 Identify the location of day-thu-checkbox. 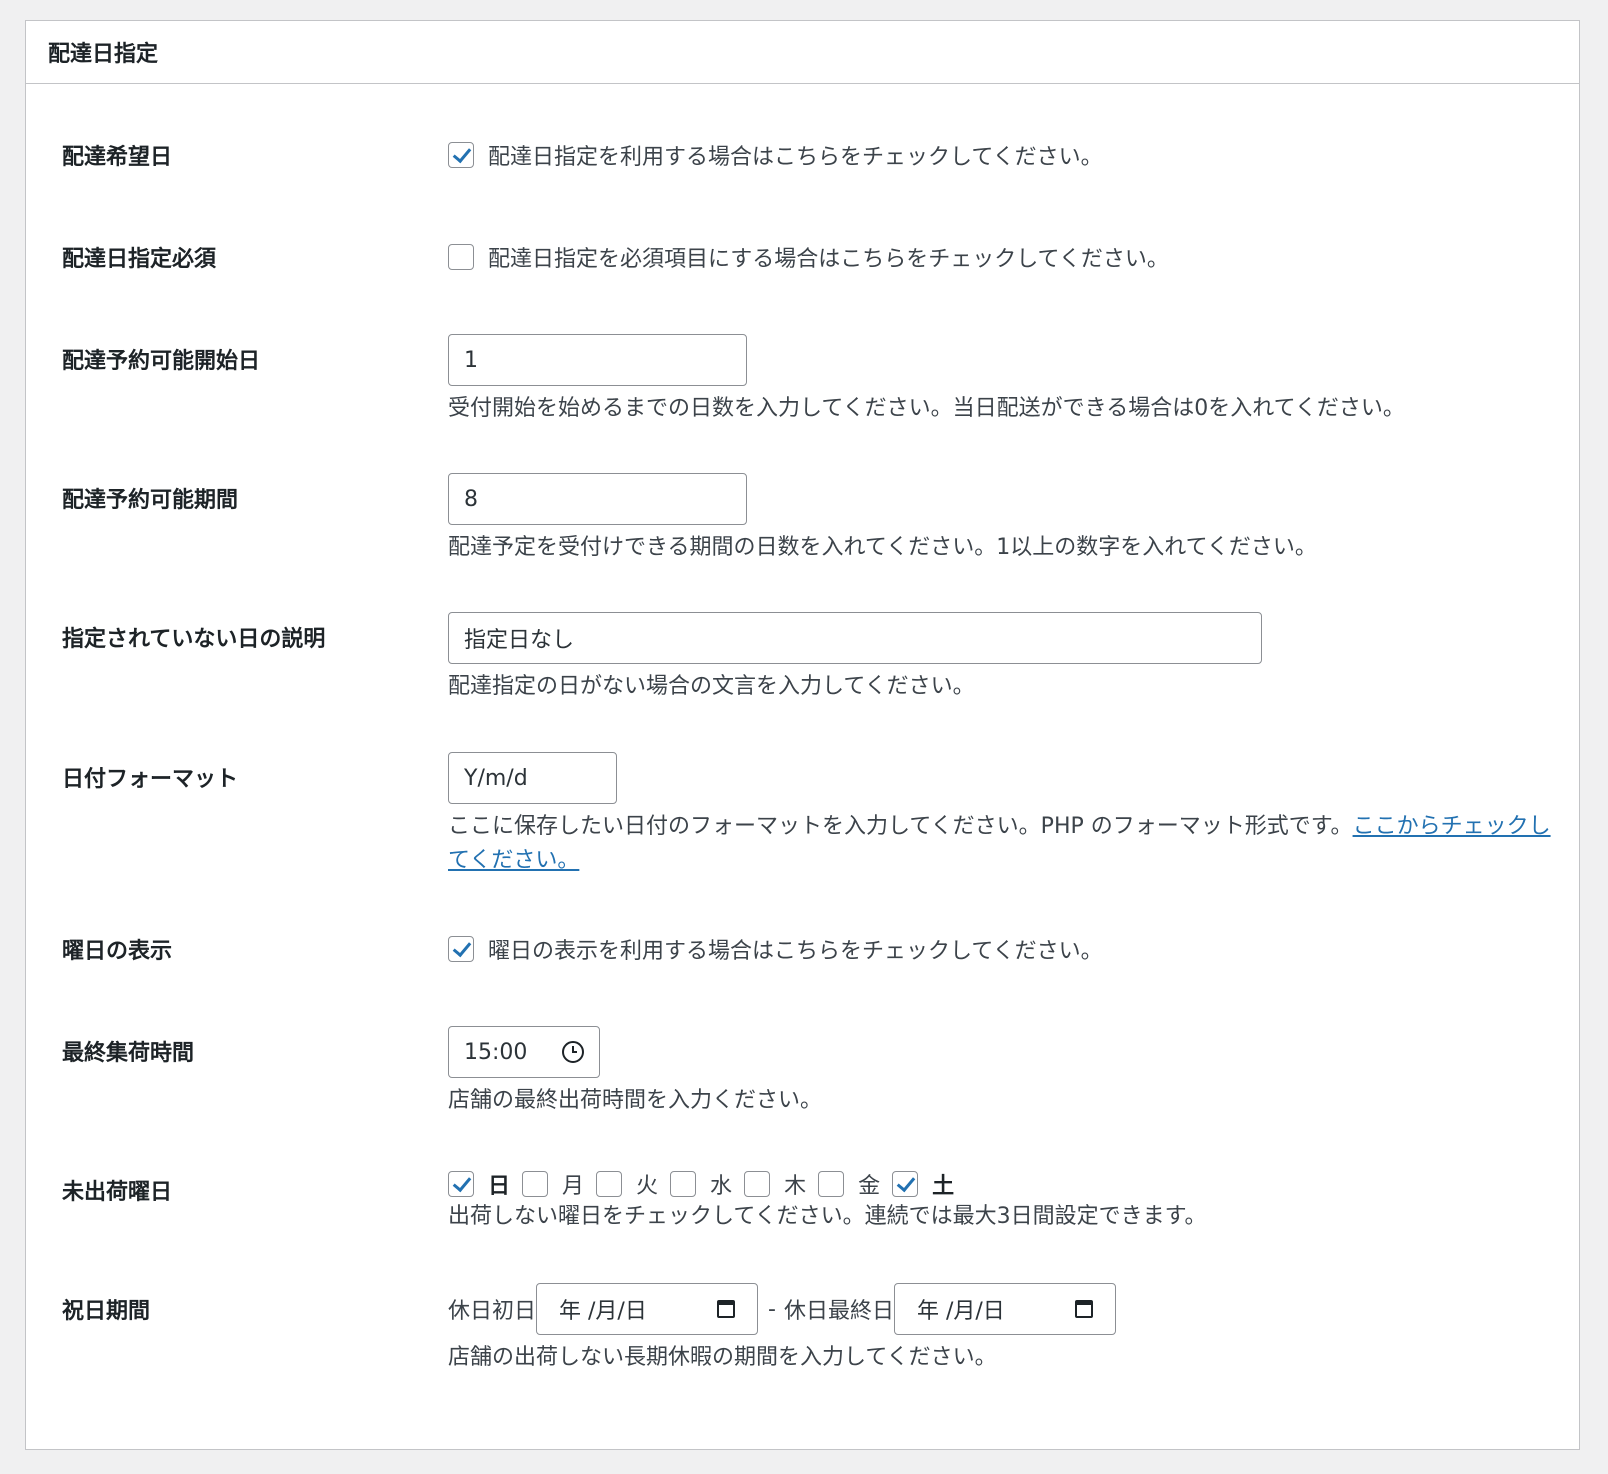
(757, 1184).